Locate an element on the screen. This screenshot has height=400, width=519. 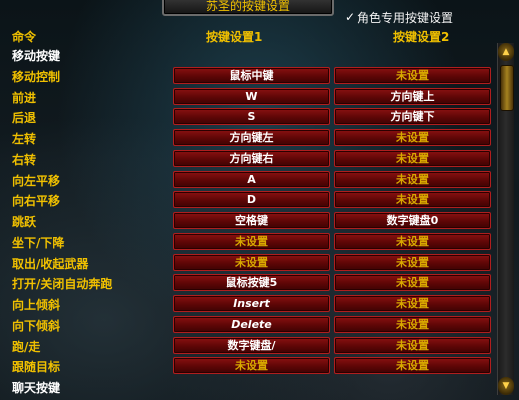
binding-row: 跳跃 空格键 数字键盘0 is located at coordinates (259, 221).